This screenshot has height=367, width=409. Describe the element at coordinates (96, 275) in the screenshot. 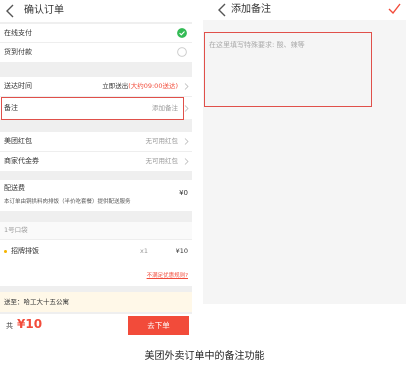

I see `rules-link-row: 不满足优惠规则?` at that location.